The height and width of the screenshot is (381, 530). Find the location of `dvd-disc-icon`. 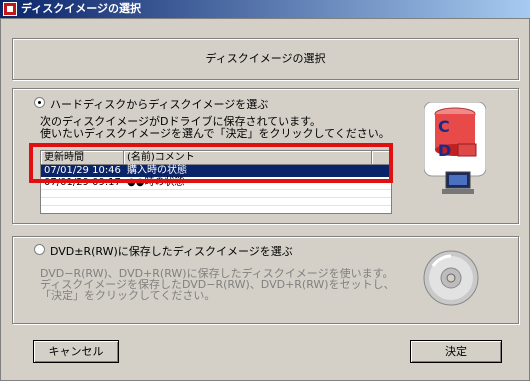

dvd-disc-icon is located at coordinates (451, 278).